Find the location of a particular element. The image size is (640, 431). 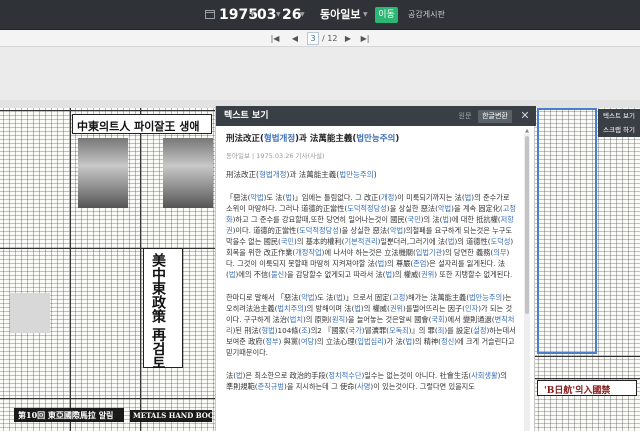

next-page-icon: ▶ is located at coordinates (348, 38).